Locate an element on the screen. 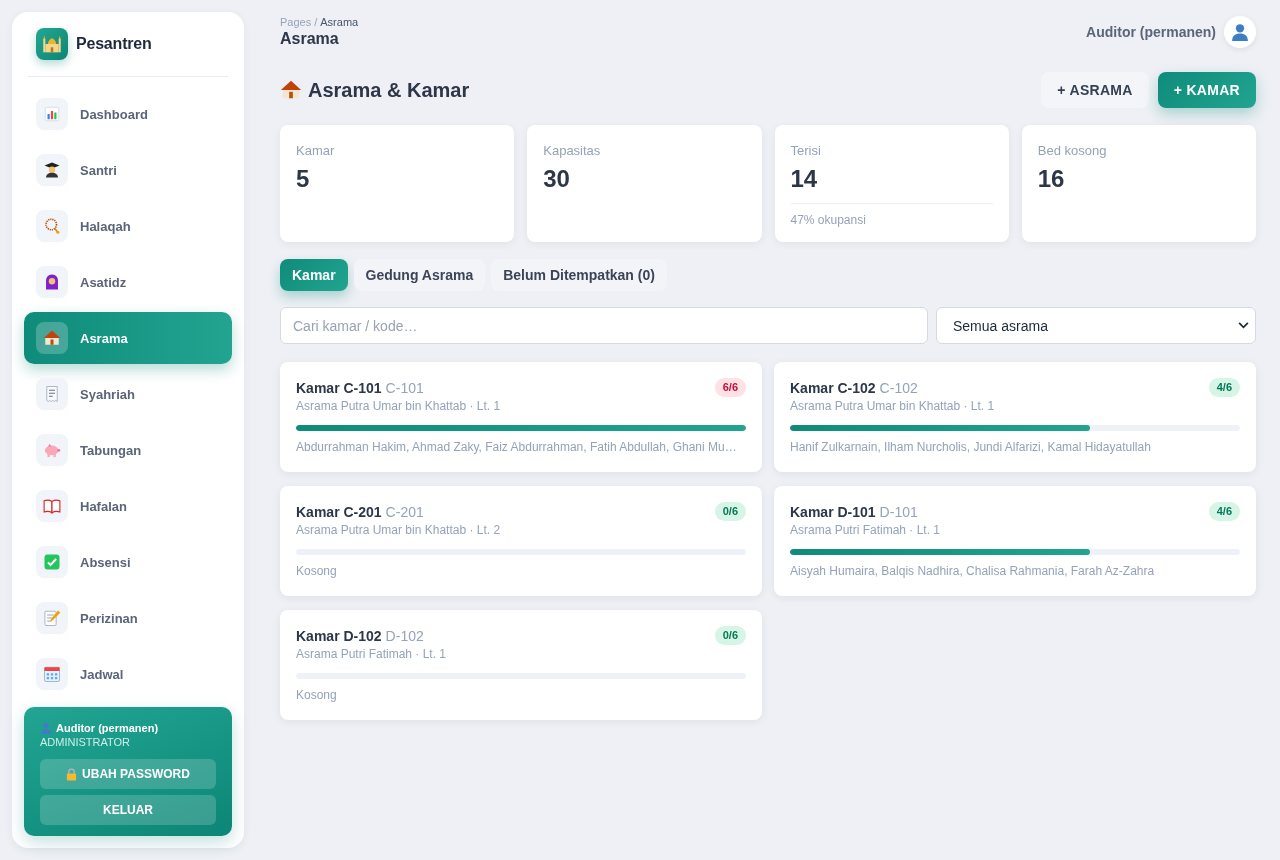 This screenshot has width=1280, height=860. room-code: D-101 is located at coordinates (898, 512).